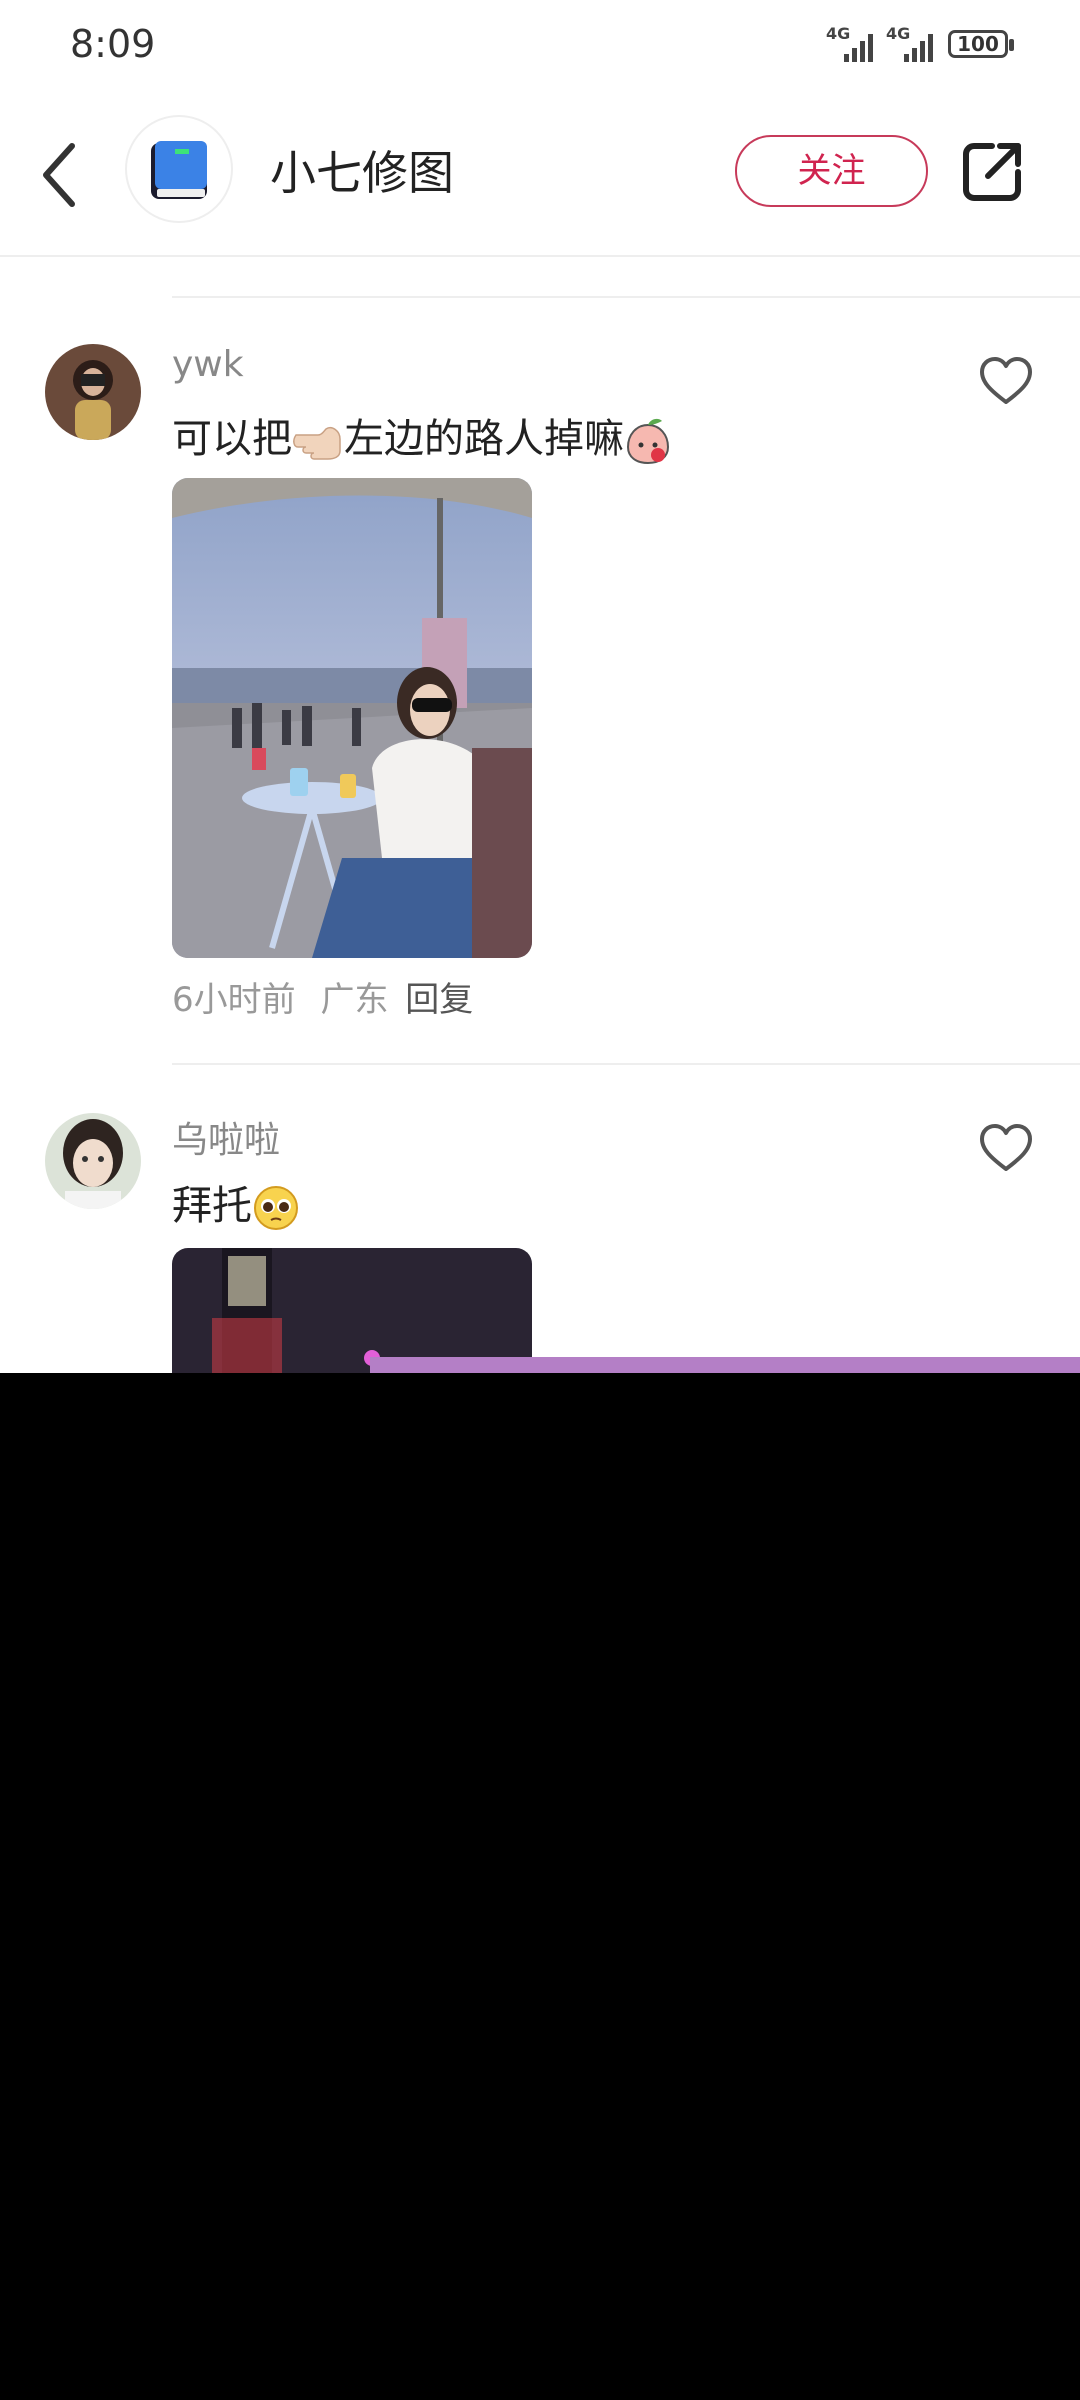 The height and width of the screenshot is (2400, 1080). Describe the element at coordinates (226, 1137) in the screenshot. I see `comment-username: 乌啦啦` at that location.